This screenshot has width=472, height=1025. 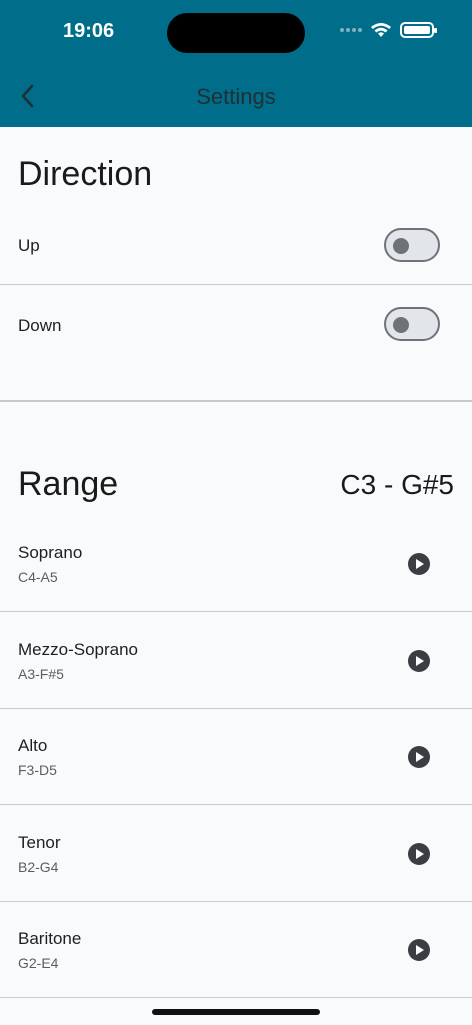 I want to click on signal-icon, so click(x=351, y=30).